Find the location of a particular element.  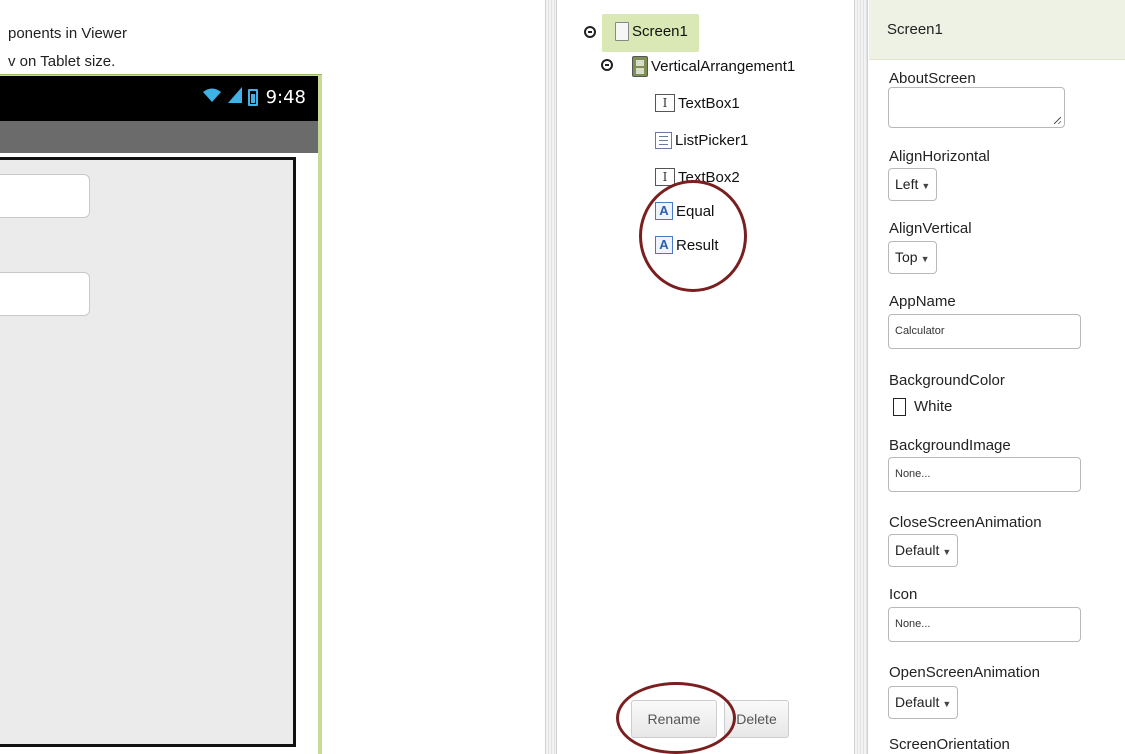

battery-icon is located at coordinates (252, 97).